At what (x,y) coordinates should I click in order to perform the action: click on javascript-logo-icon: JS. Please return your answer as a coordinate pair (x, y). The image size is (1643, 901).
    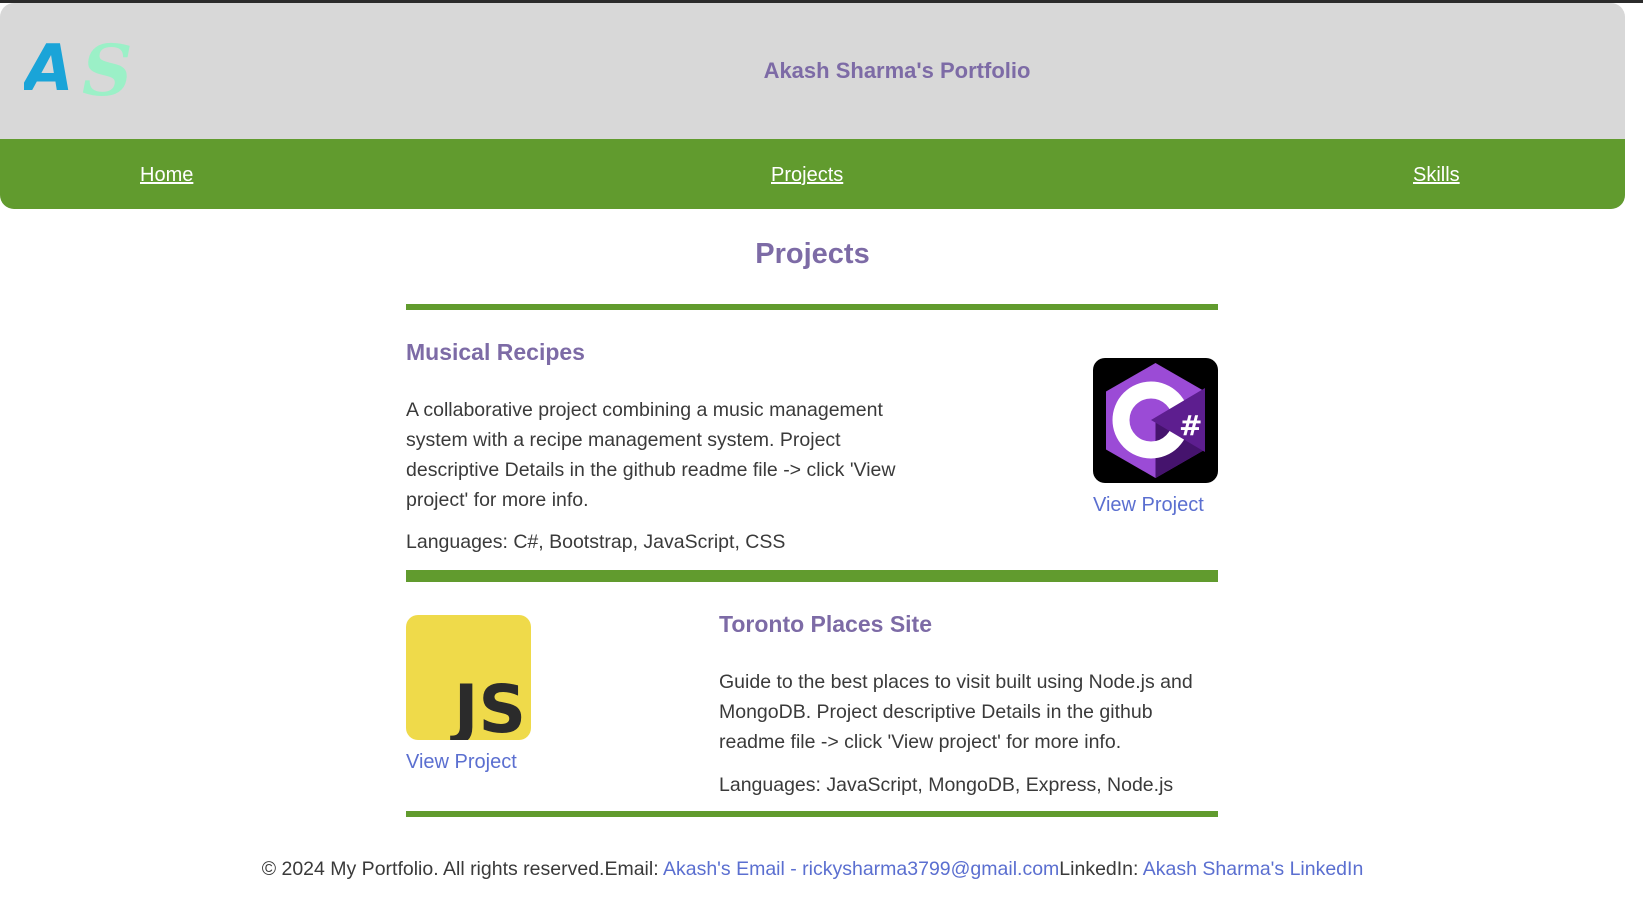
    Looking at the image, I should click on (468, 677).